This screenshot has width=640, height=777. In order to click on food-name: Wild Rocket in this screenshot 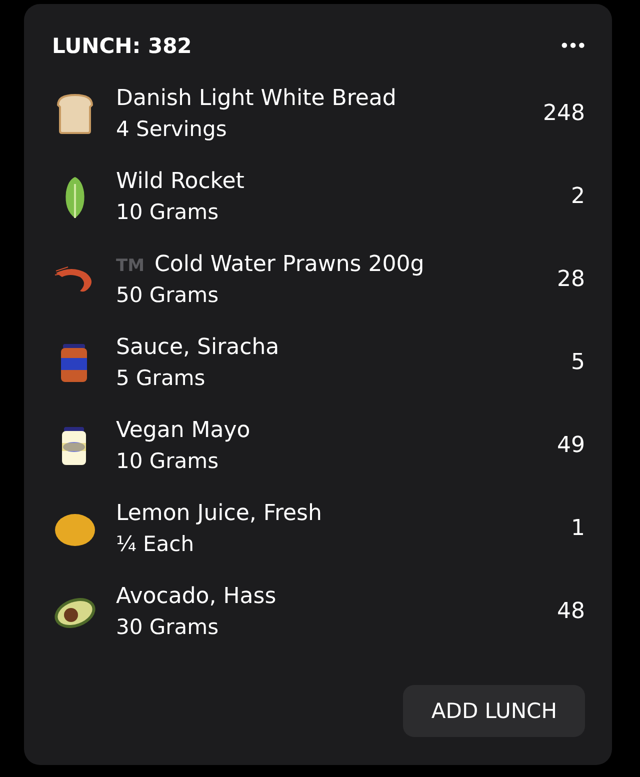, I will do `click(180, 181)`.